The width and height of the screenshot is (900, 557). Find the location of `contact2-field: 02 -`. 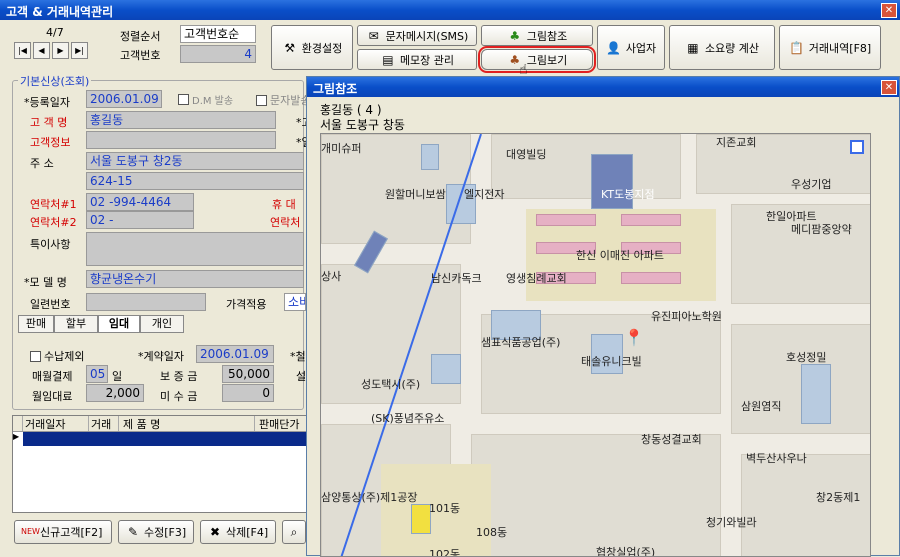

contact2-field: 02 - is located at coordinates (140, 220).